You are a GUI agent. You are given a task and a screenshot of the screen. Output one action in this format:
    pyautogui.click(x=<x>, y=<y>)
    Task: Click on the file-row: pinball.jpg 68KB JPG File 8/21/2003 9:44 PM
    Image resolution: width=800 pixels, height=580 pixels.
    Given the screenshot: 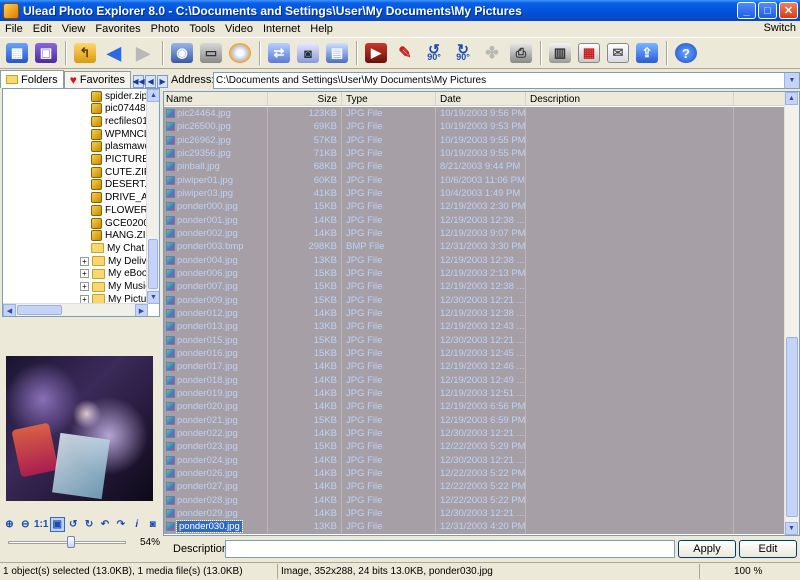 What is the action you would take?
    pyautogui.click(x=475, y=167)
    